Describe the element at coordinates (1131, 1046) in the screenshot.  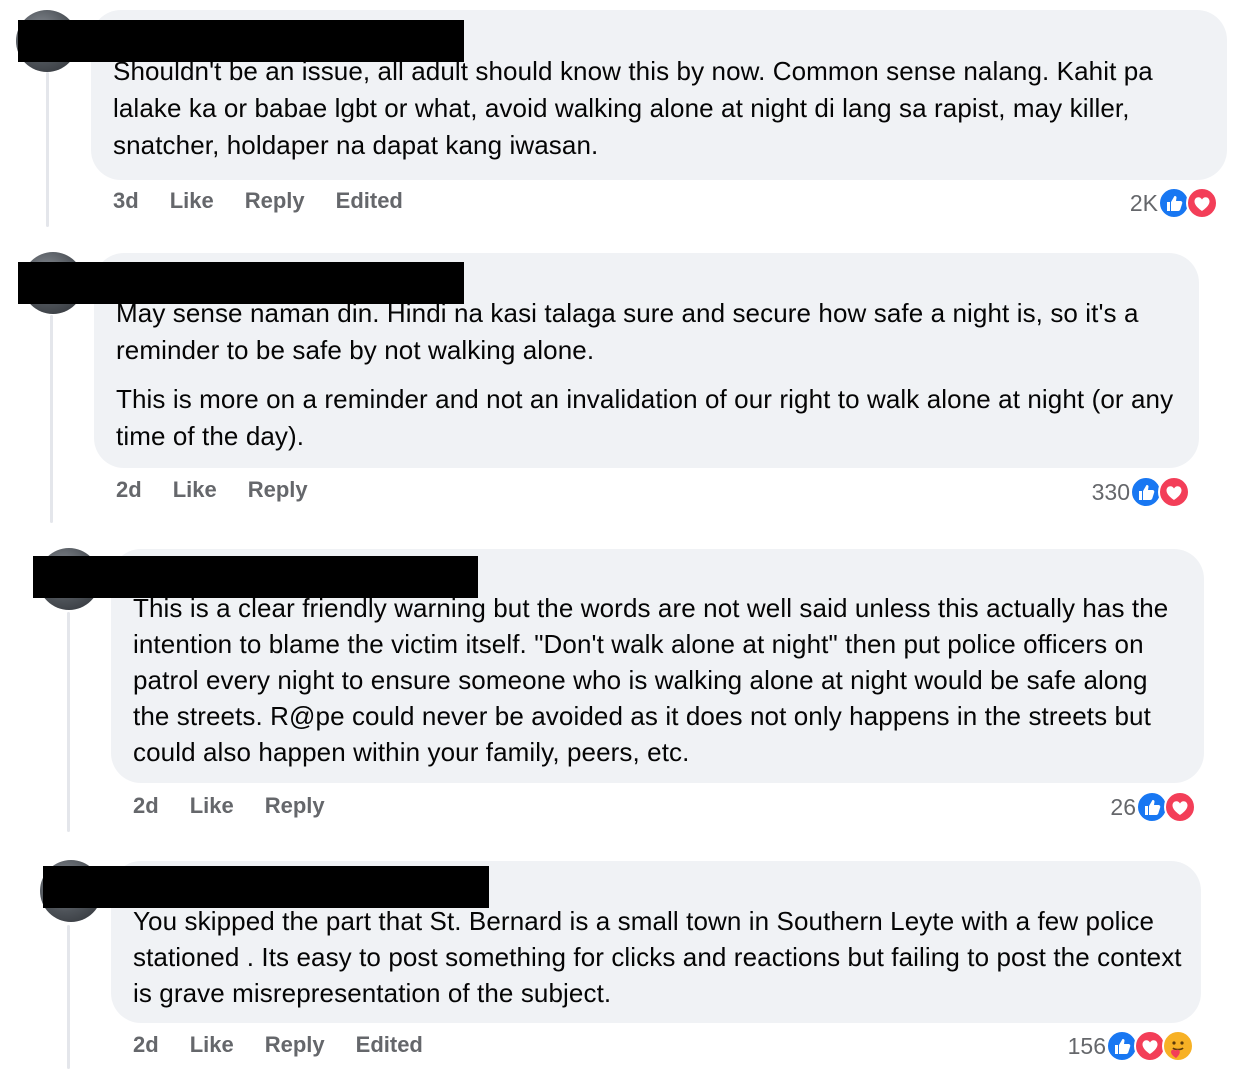
I see `reaction-summary: 156` at that location.